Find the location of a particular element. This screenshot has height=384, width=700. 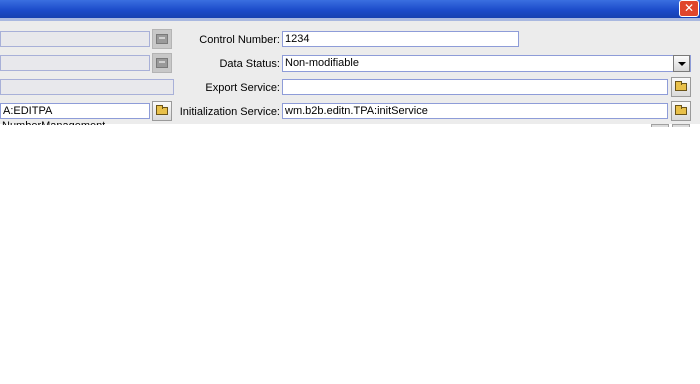

window-title-bar: ✕ is located at coordinates (350, 9).